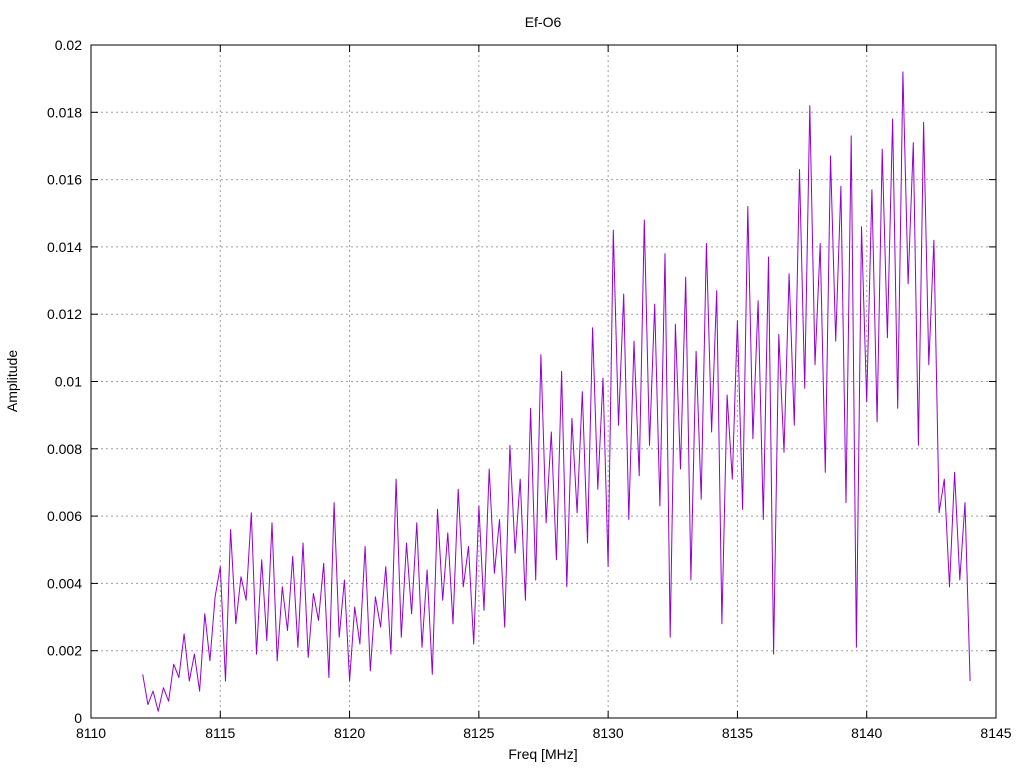 The height and width of the screenshot is (768, 1024). Describe the element at coordinates (64, 314) in the screenshot. I see `y-tick-label: 0.012` at that location.